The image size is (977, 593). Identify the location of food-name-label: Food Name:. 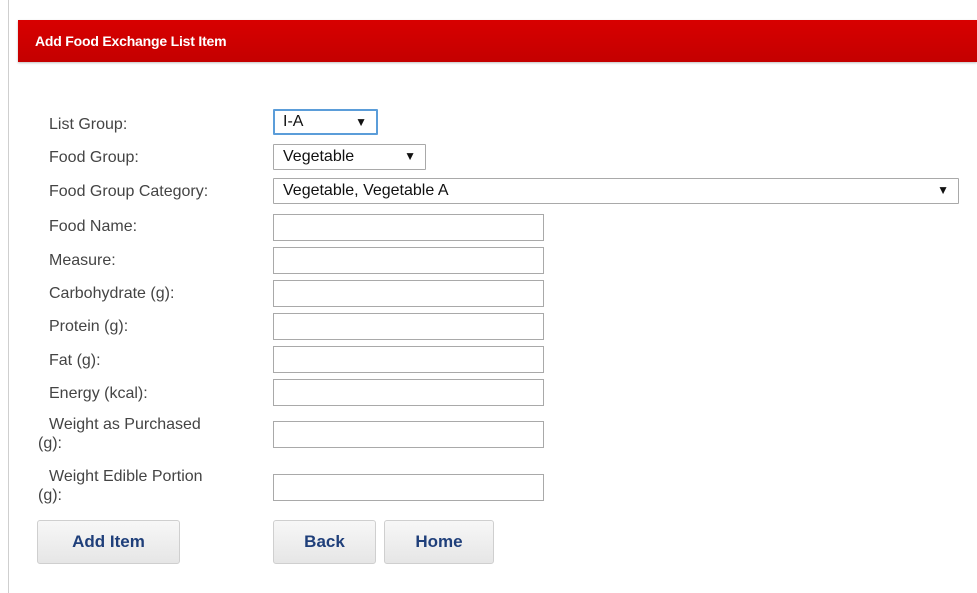
(93, 226).